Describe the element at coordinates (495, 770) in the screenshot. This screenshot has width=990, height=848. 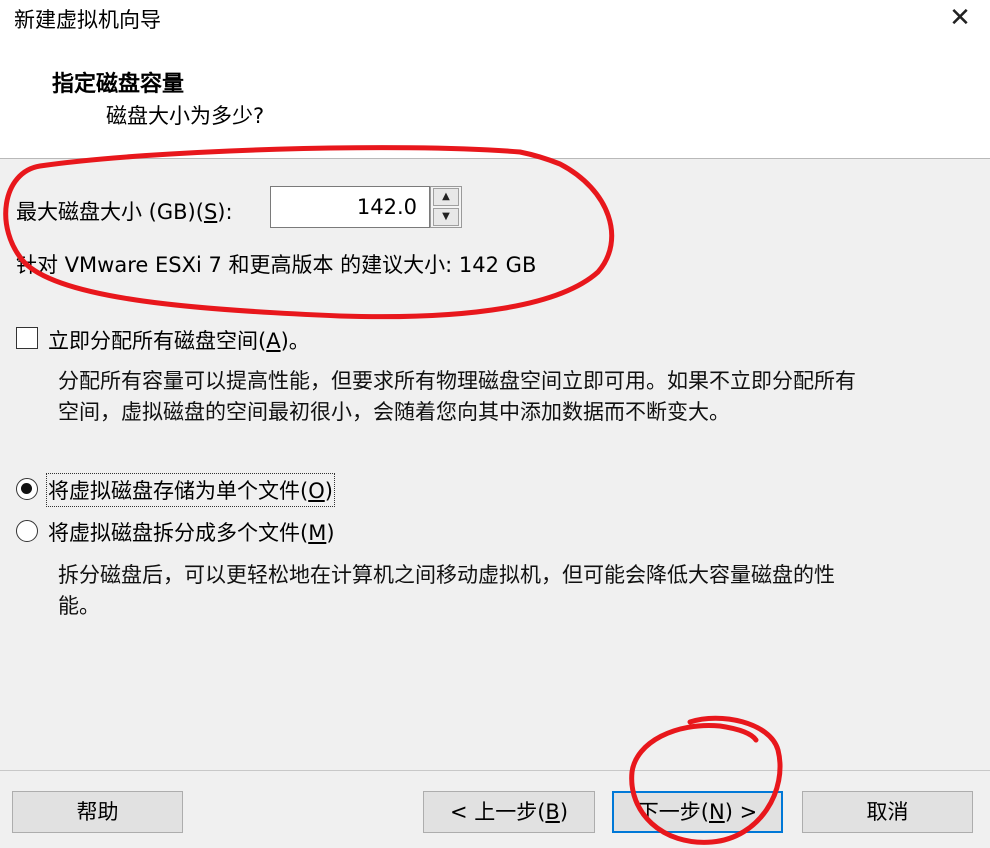
I see `footer-divider` at that location.